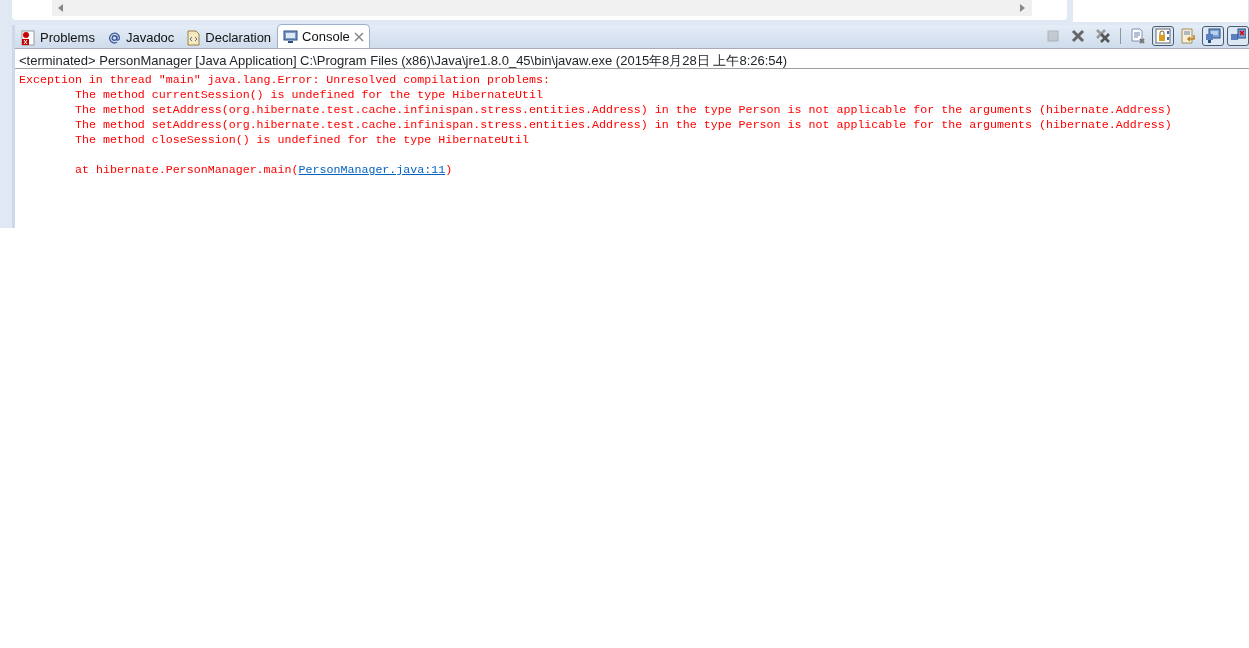 The width and height of the screenshot is (1249, 648). What do you see at coordinates (58, 37) in the screenshot?
I see `view-tab: Problems` at bounding box center [58, 37].